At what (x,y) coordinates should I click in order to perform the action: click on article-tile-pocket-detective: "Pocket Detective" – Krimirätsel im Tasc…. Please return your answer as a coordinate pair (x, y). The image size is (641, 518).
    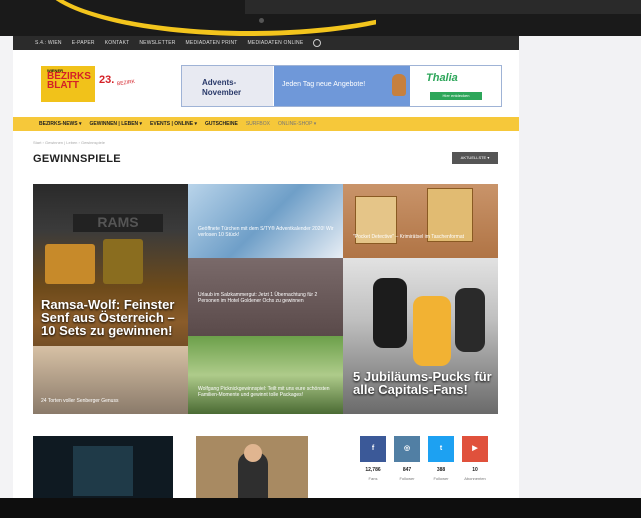
    Looking at the image, I should click on (420, 221).